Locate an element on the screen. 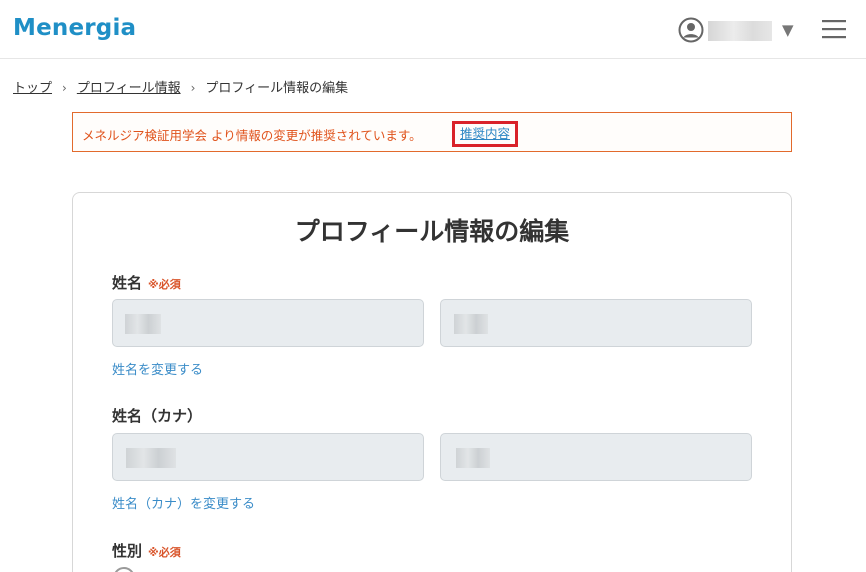 This screenshot has width=866, height=572. last-name-field is located at coordinates (268, 323).